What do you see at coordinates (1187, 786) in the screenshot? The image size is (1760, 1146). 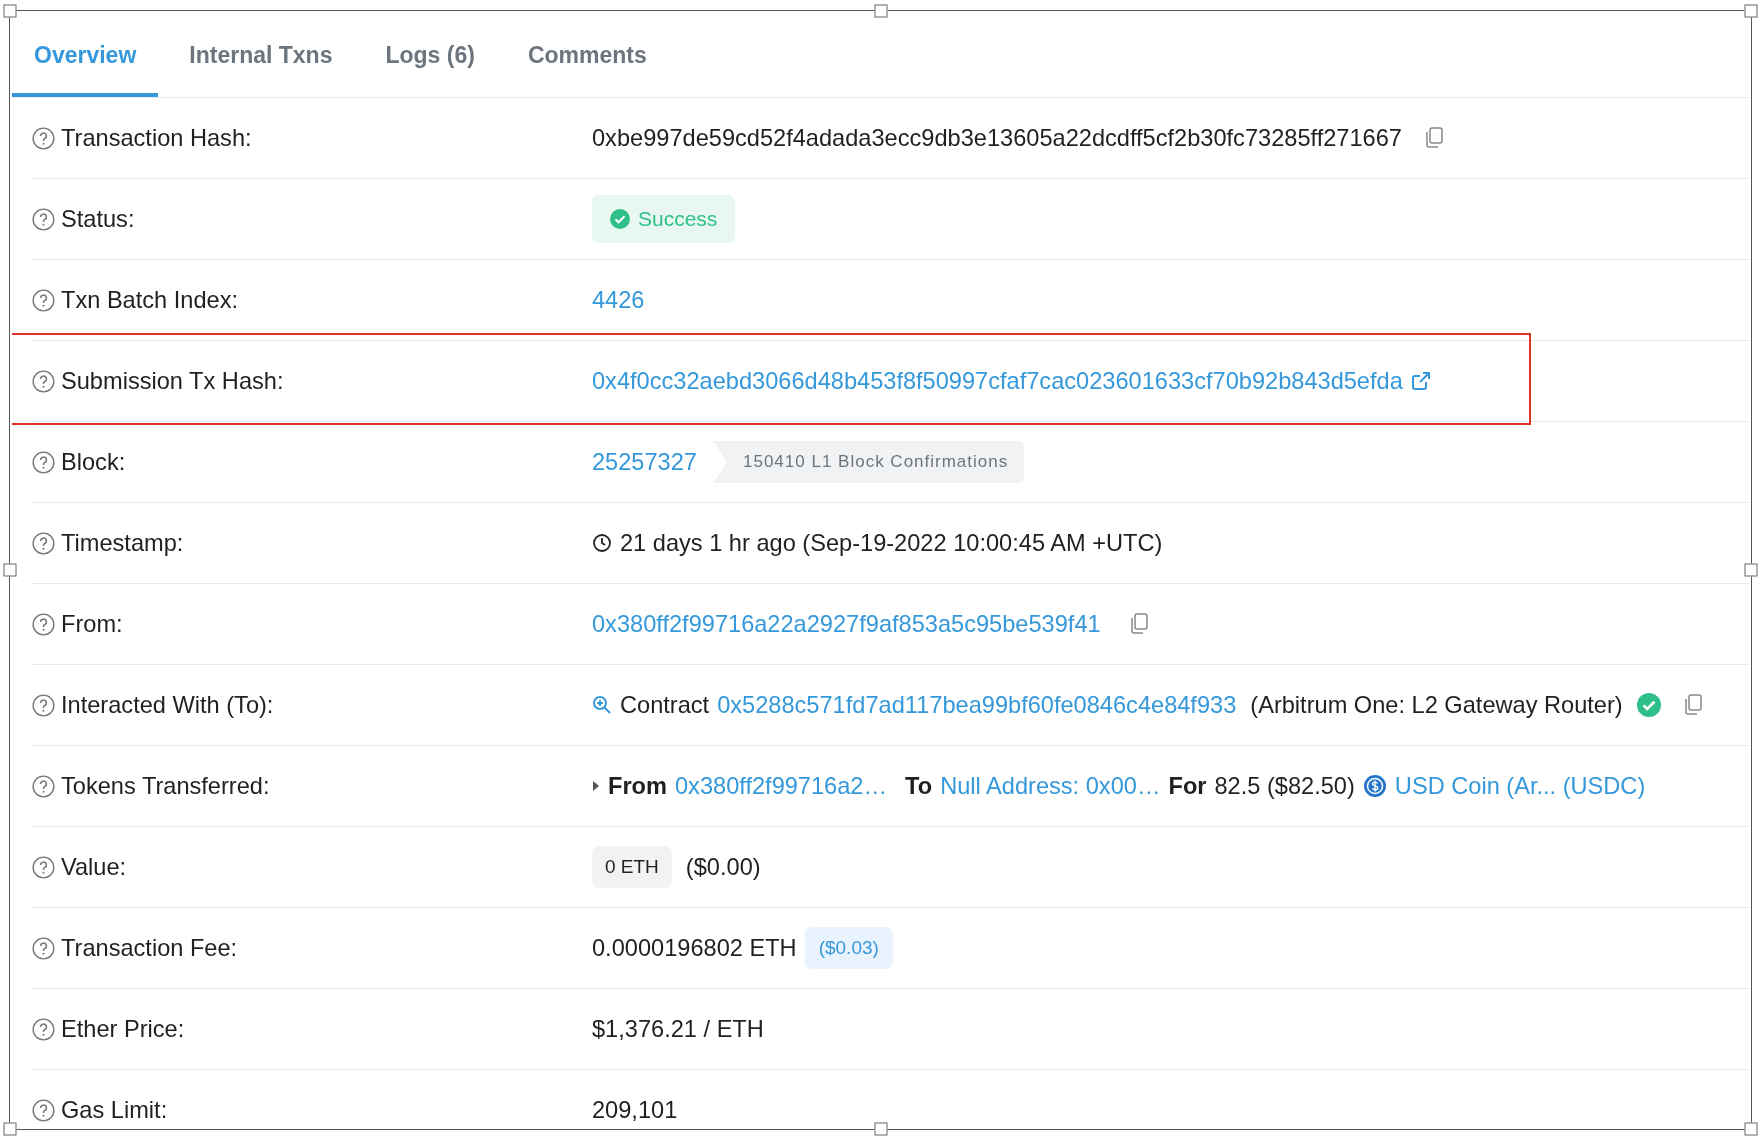 I see `for-label: For` at bounding box center [1187, 786].